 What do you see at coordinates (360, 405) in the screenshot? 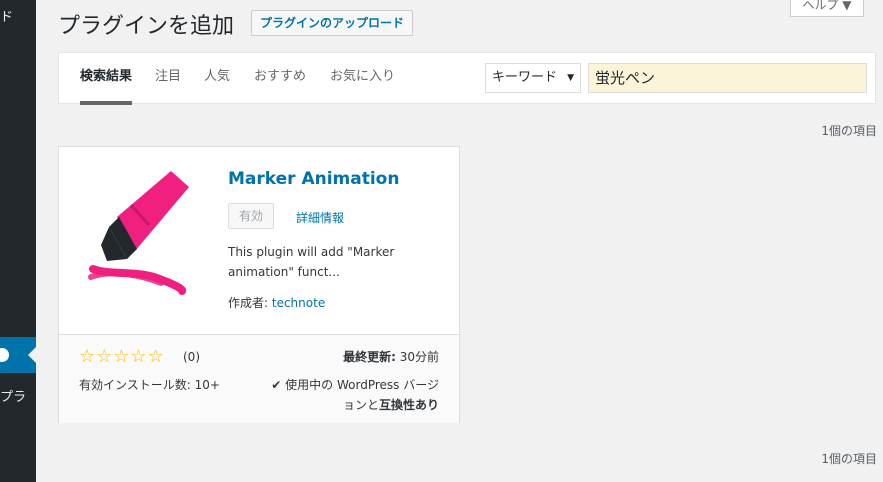
I see `compat-text-2: ョンと` at bounding box center [360, 405].